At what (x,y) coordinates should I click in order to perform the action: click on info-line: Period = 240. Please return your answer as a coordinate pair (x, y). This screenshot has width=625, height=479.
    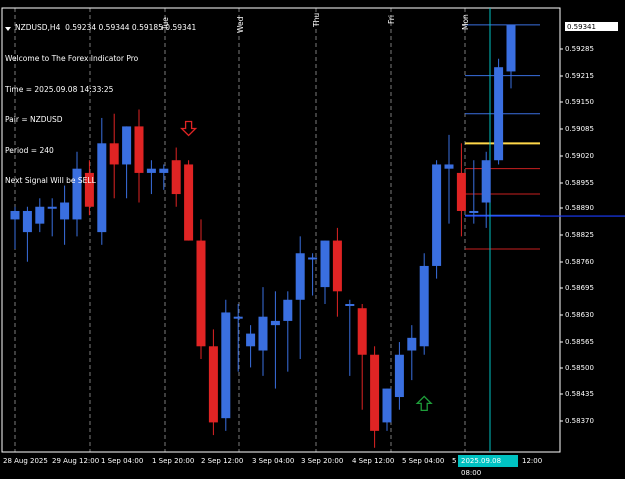
    Looking at the image, I should click on (29, 150).